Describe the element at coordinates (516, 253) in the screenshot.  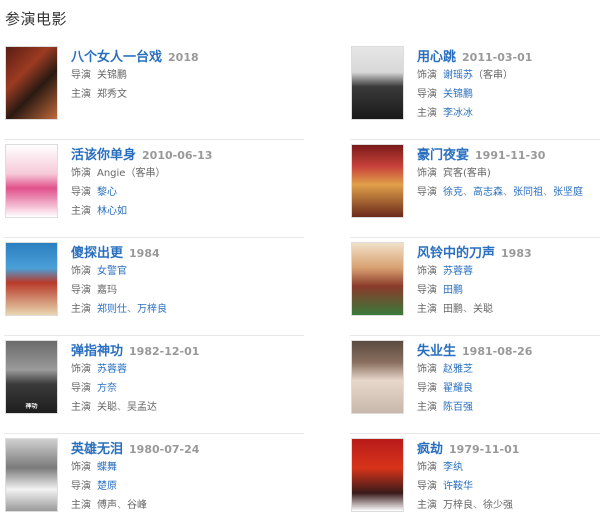
I see `film-release-date: 1983` at that location.